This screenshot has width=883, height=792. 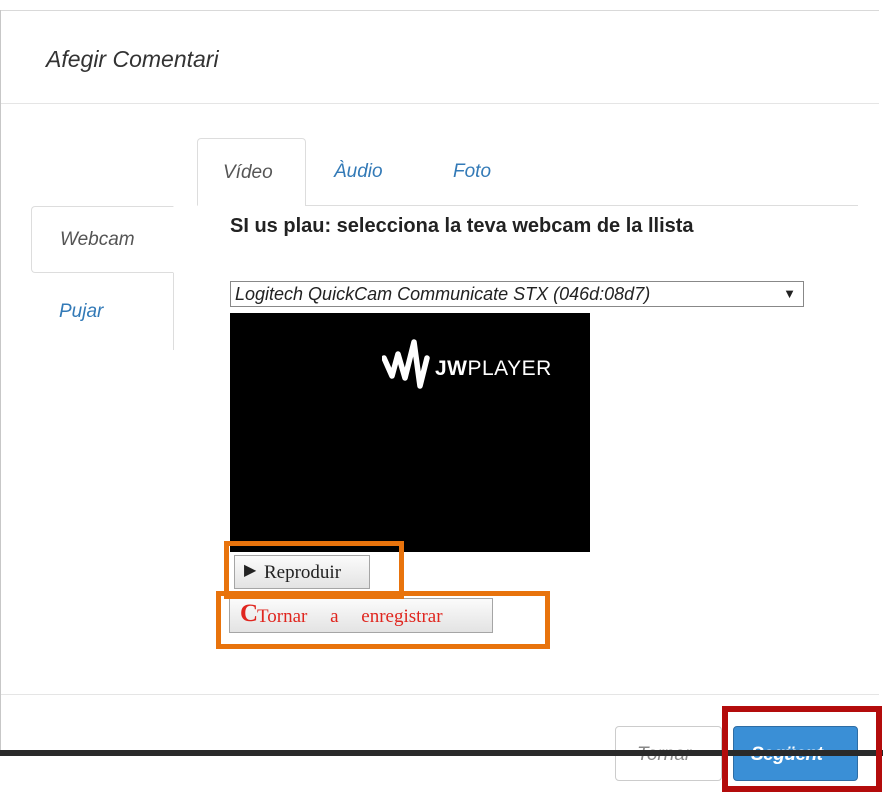 I want to click on header-divider, so click(x=440, y=103).